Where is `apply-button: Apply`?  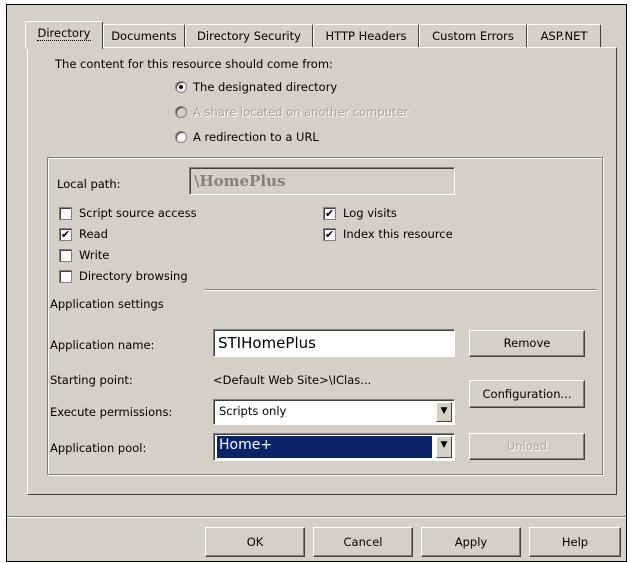 apply-button: Apply is located at coordinates (471, 542).